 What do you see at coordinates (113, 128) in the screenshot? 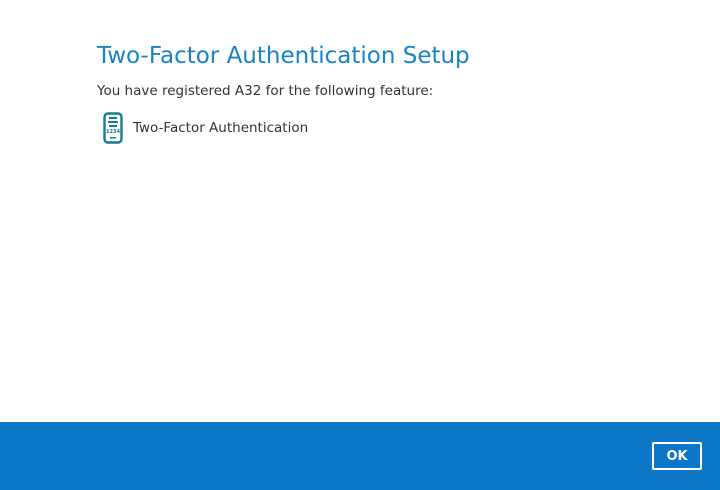
I see `phone-passcode-icon: 1234` at bounding box center [113, 128].